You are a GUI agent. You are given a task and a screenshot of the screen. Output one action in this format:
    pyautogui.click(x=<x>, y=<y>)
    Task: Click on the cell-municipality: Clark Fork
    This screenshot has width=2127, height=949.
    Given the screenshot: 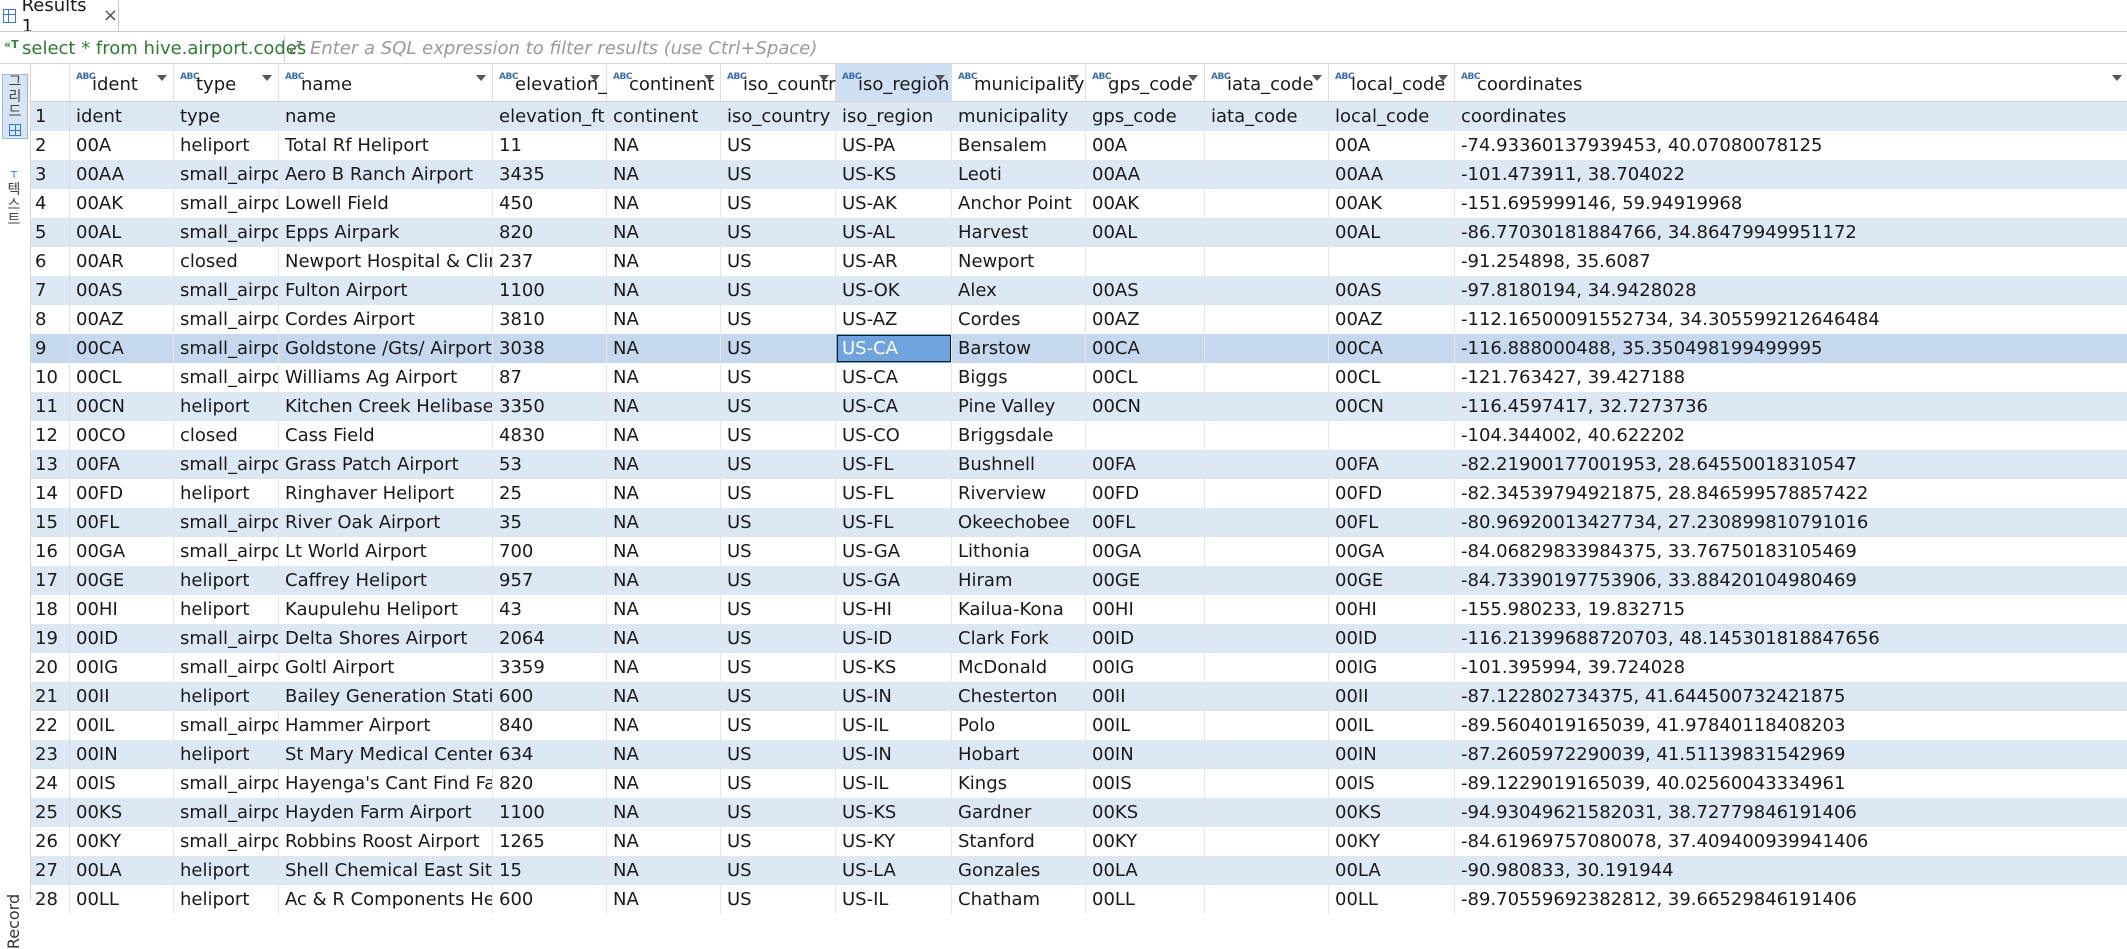 What is the action you would take?
    pyautogui.click(x=1019, y=638)
    